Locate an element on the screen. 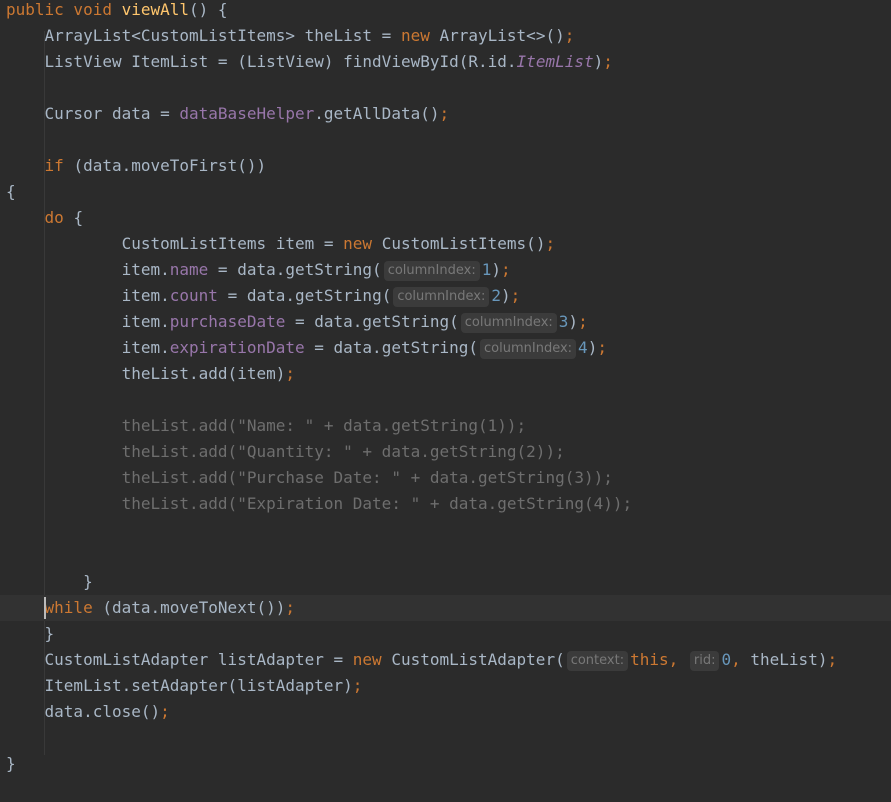 The height and width of the screenshot is (802, 891). code-line: if (data.moveToFirst()) is located at coordinates (445, 166).